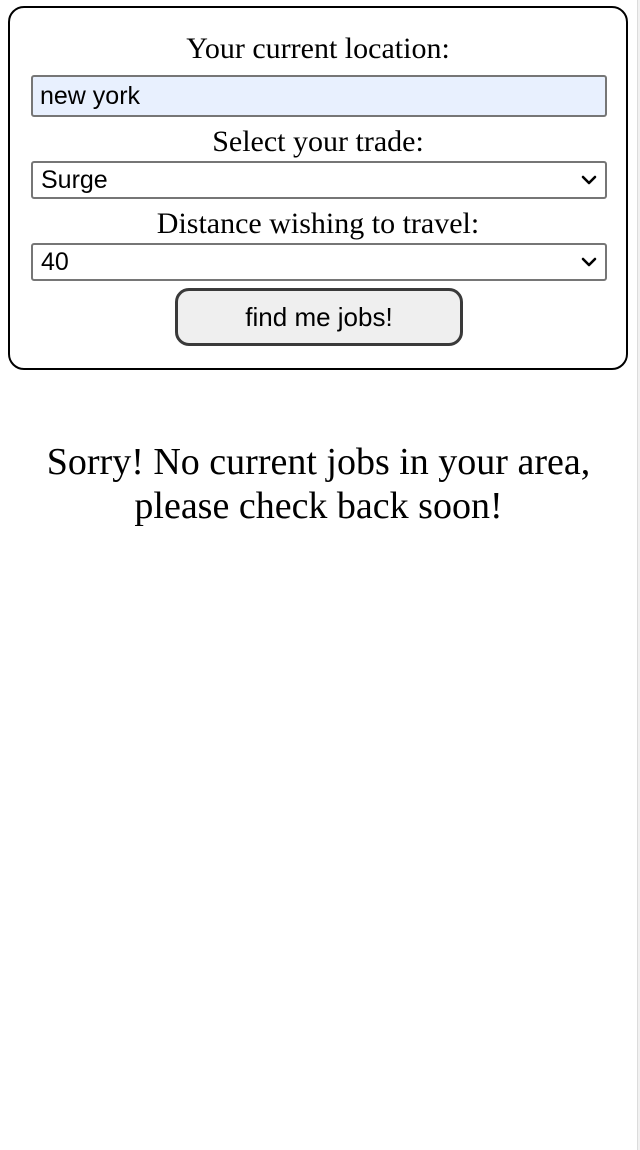  Describe the element at coordinates (319, 317) in the screenshot. I see `find-jobs-button: find me jobs!` at that location.